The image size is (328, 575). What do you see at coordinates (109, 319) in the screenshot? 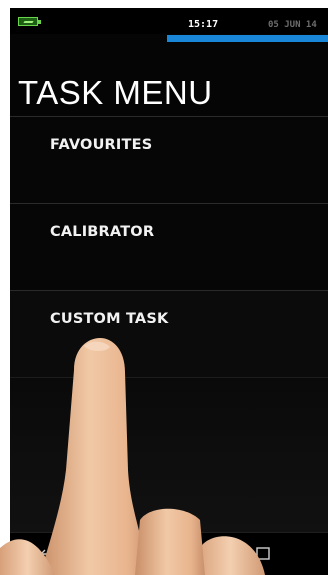
I see `menu-item-label: CUSTOM TASK` at bounding box center [109, 319].